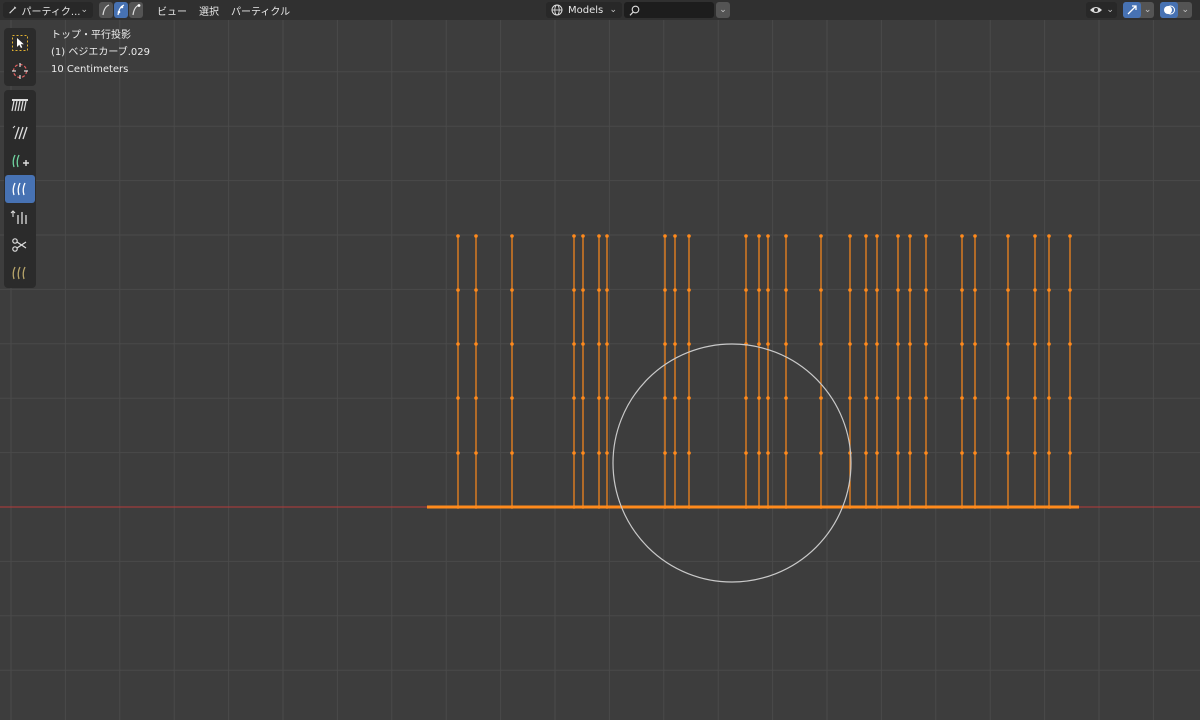 This screenshot has height=720, width=1200. What do you see at coordinates (20, 43) in the screenshot?
I see `tool-select-box` at bounding box center [20, 43].